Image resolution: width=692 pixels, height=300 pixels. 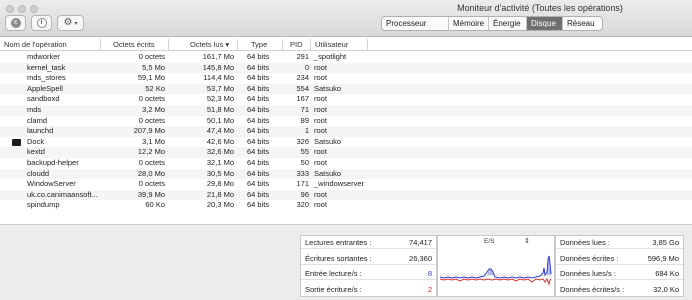 I want to click on process-pid: 291, so click(x=302, y=56).